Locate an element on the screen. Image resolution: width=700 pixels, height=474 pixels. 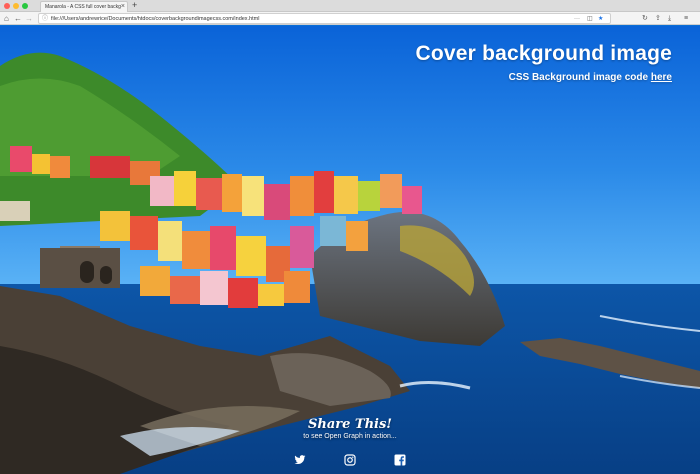
share-title: Share This! is located at coordinates (350, 424).